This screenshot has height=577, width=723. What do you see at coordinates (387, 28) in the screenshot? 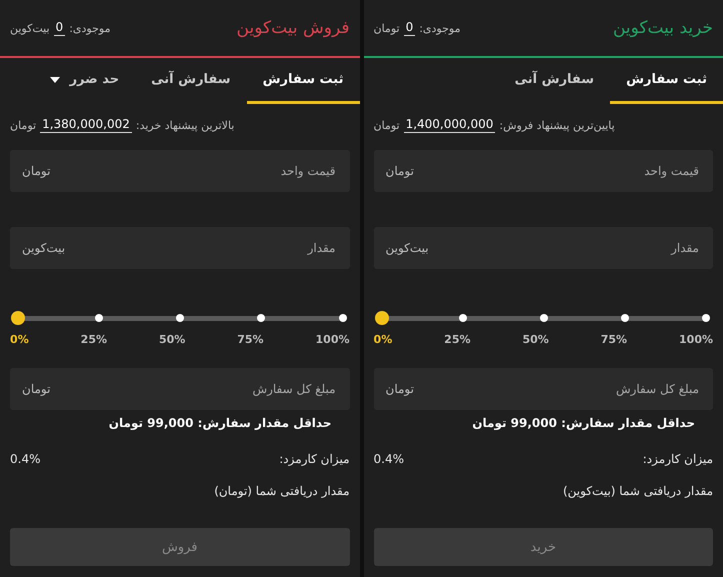
I see `balance-unit: تومان` at bounding box center [387, 28].